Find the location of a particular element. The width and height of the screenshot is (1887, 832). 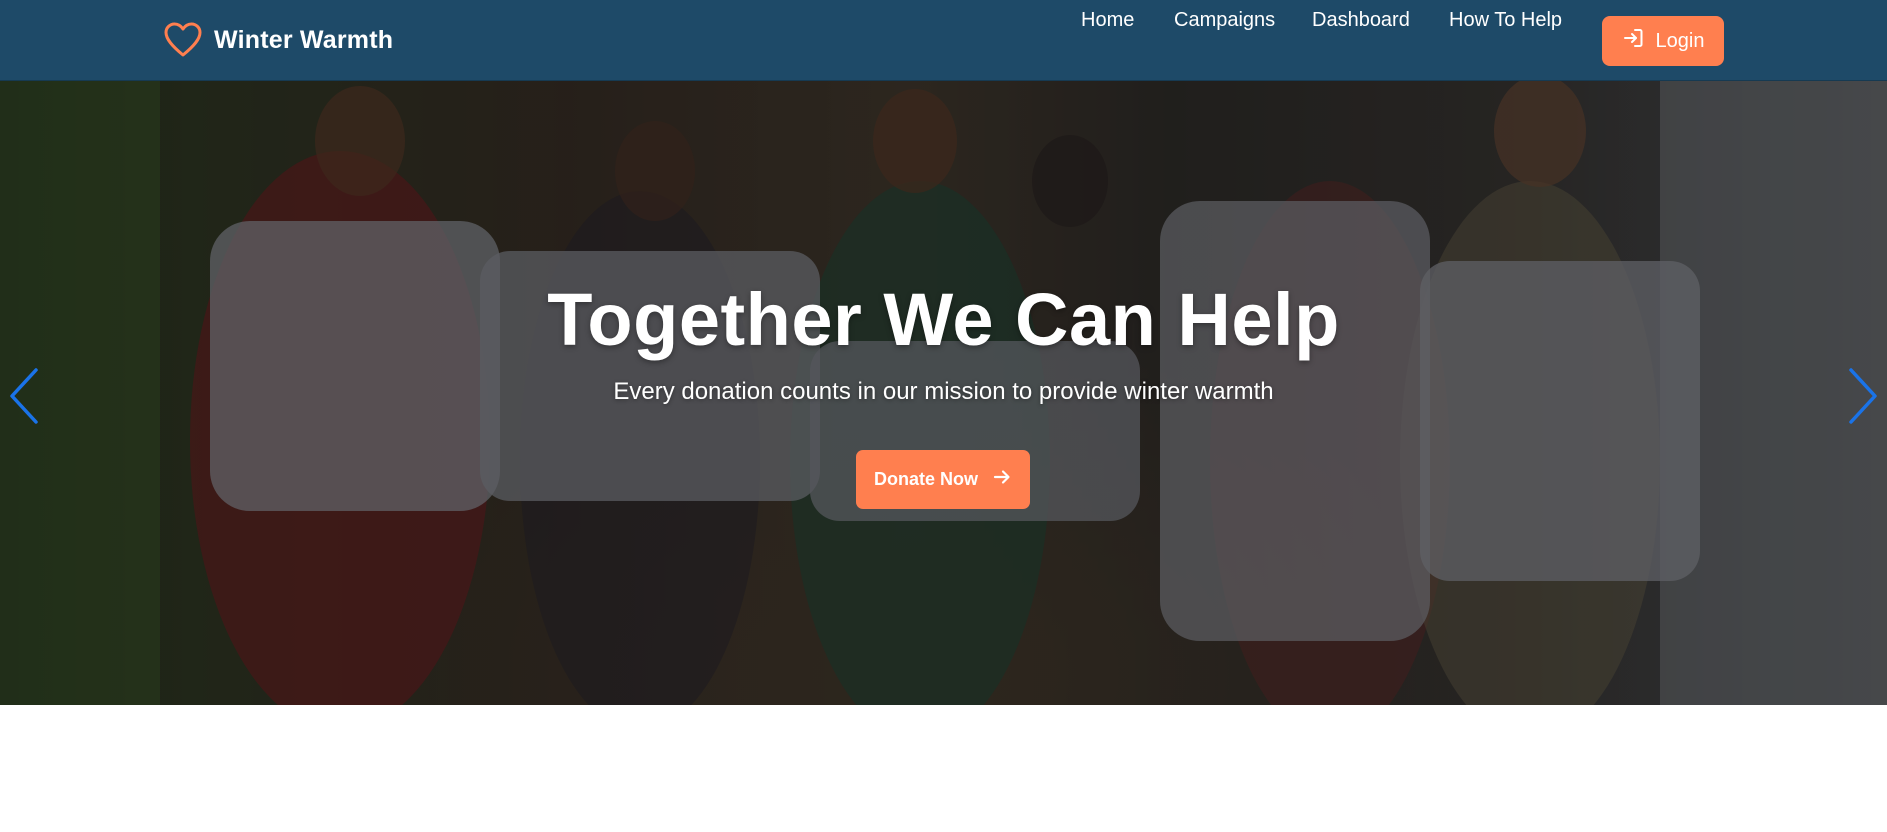

nav-link-how-to-help: How To Help is located at coordinates (1505, 20).